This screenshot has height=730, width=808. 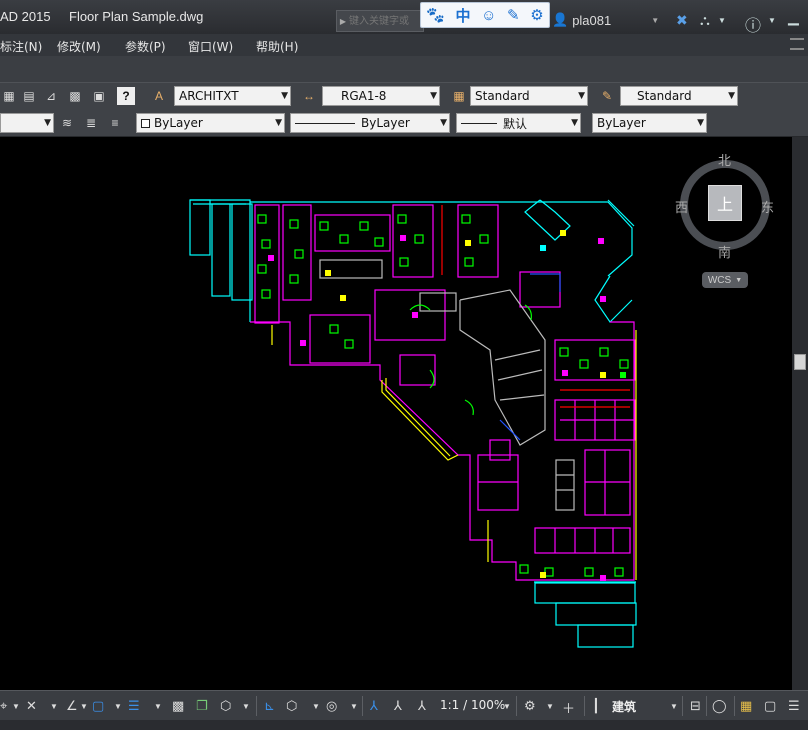 I want to click on ime-settings-icon: ⚙, so click(x=536, y=15).